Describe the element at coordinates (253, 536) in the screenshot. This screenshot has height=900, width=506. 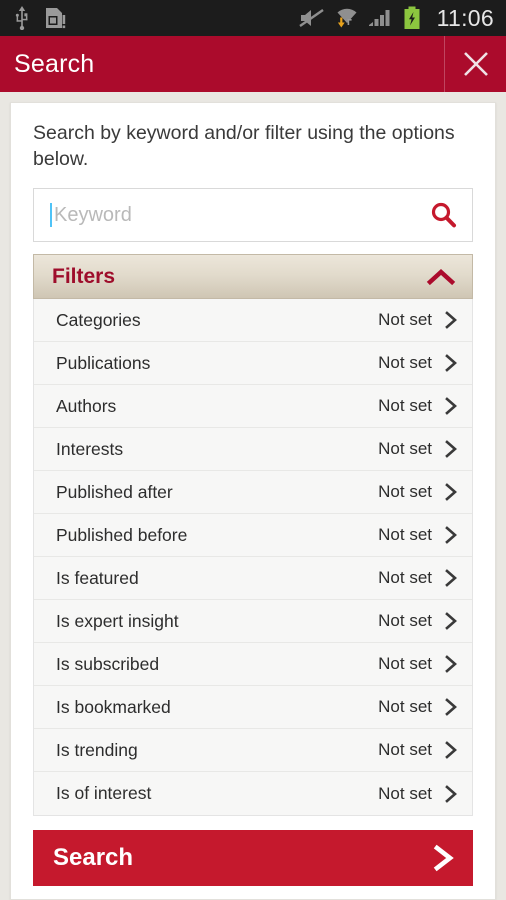
I see `filter-row-published-before: Published before Not set` at that location.